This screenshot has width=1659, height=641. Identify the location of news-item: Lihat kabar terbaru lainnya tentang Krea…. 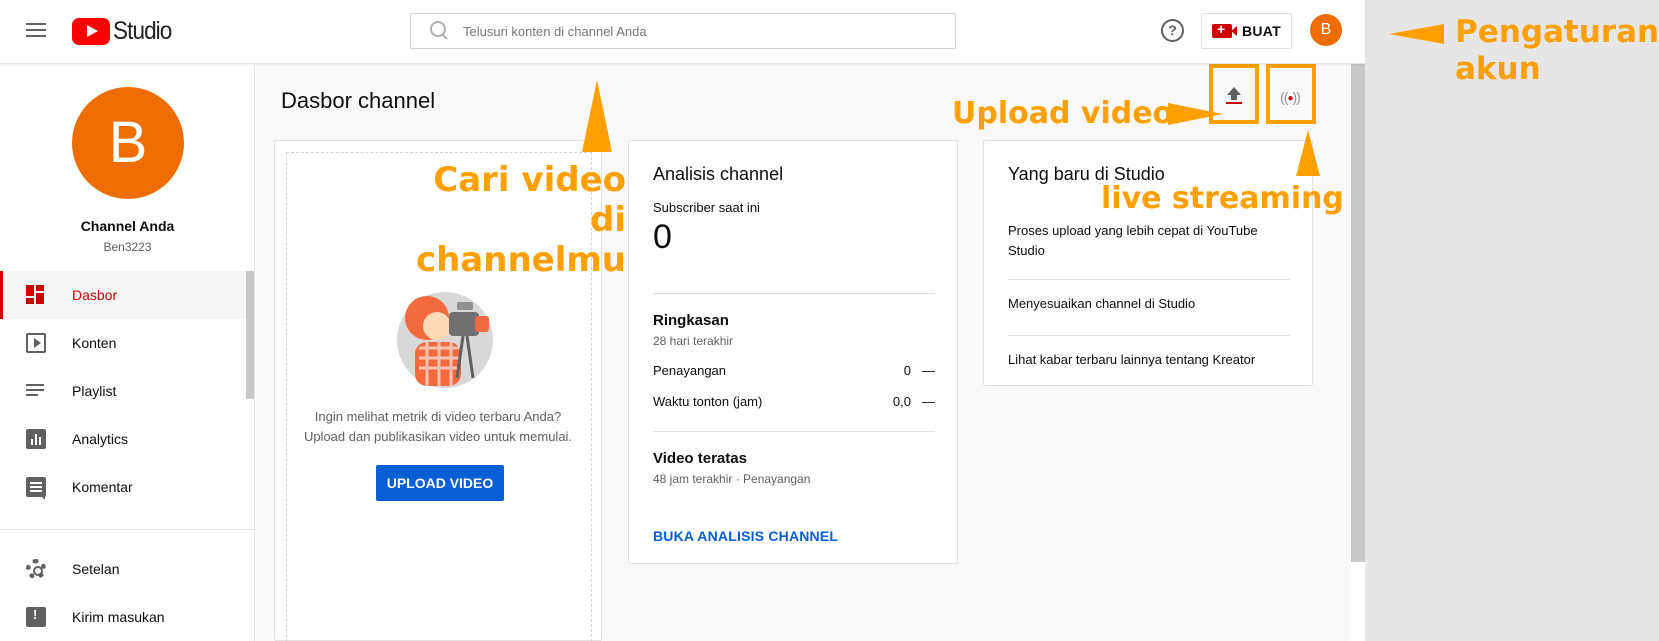
(1149, 360).